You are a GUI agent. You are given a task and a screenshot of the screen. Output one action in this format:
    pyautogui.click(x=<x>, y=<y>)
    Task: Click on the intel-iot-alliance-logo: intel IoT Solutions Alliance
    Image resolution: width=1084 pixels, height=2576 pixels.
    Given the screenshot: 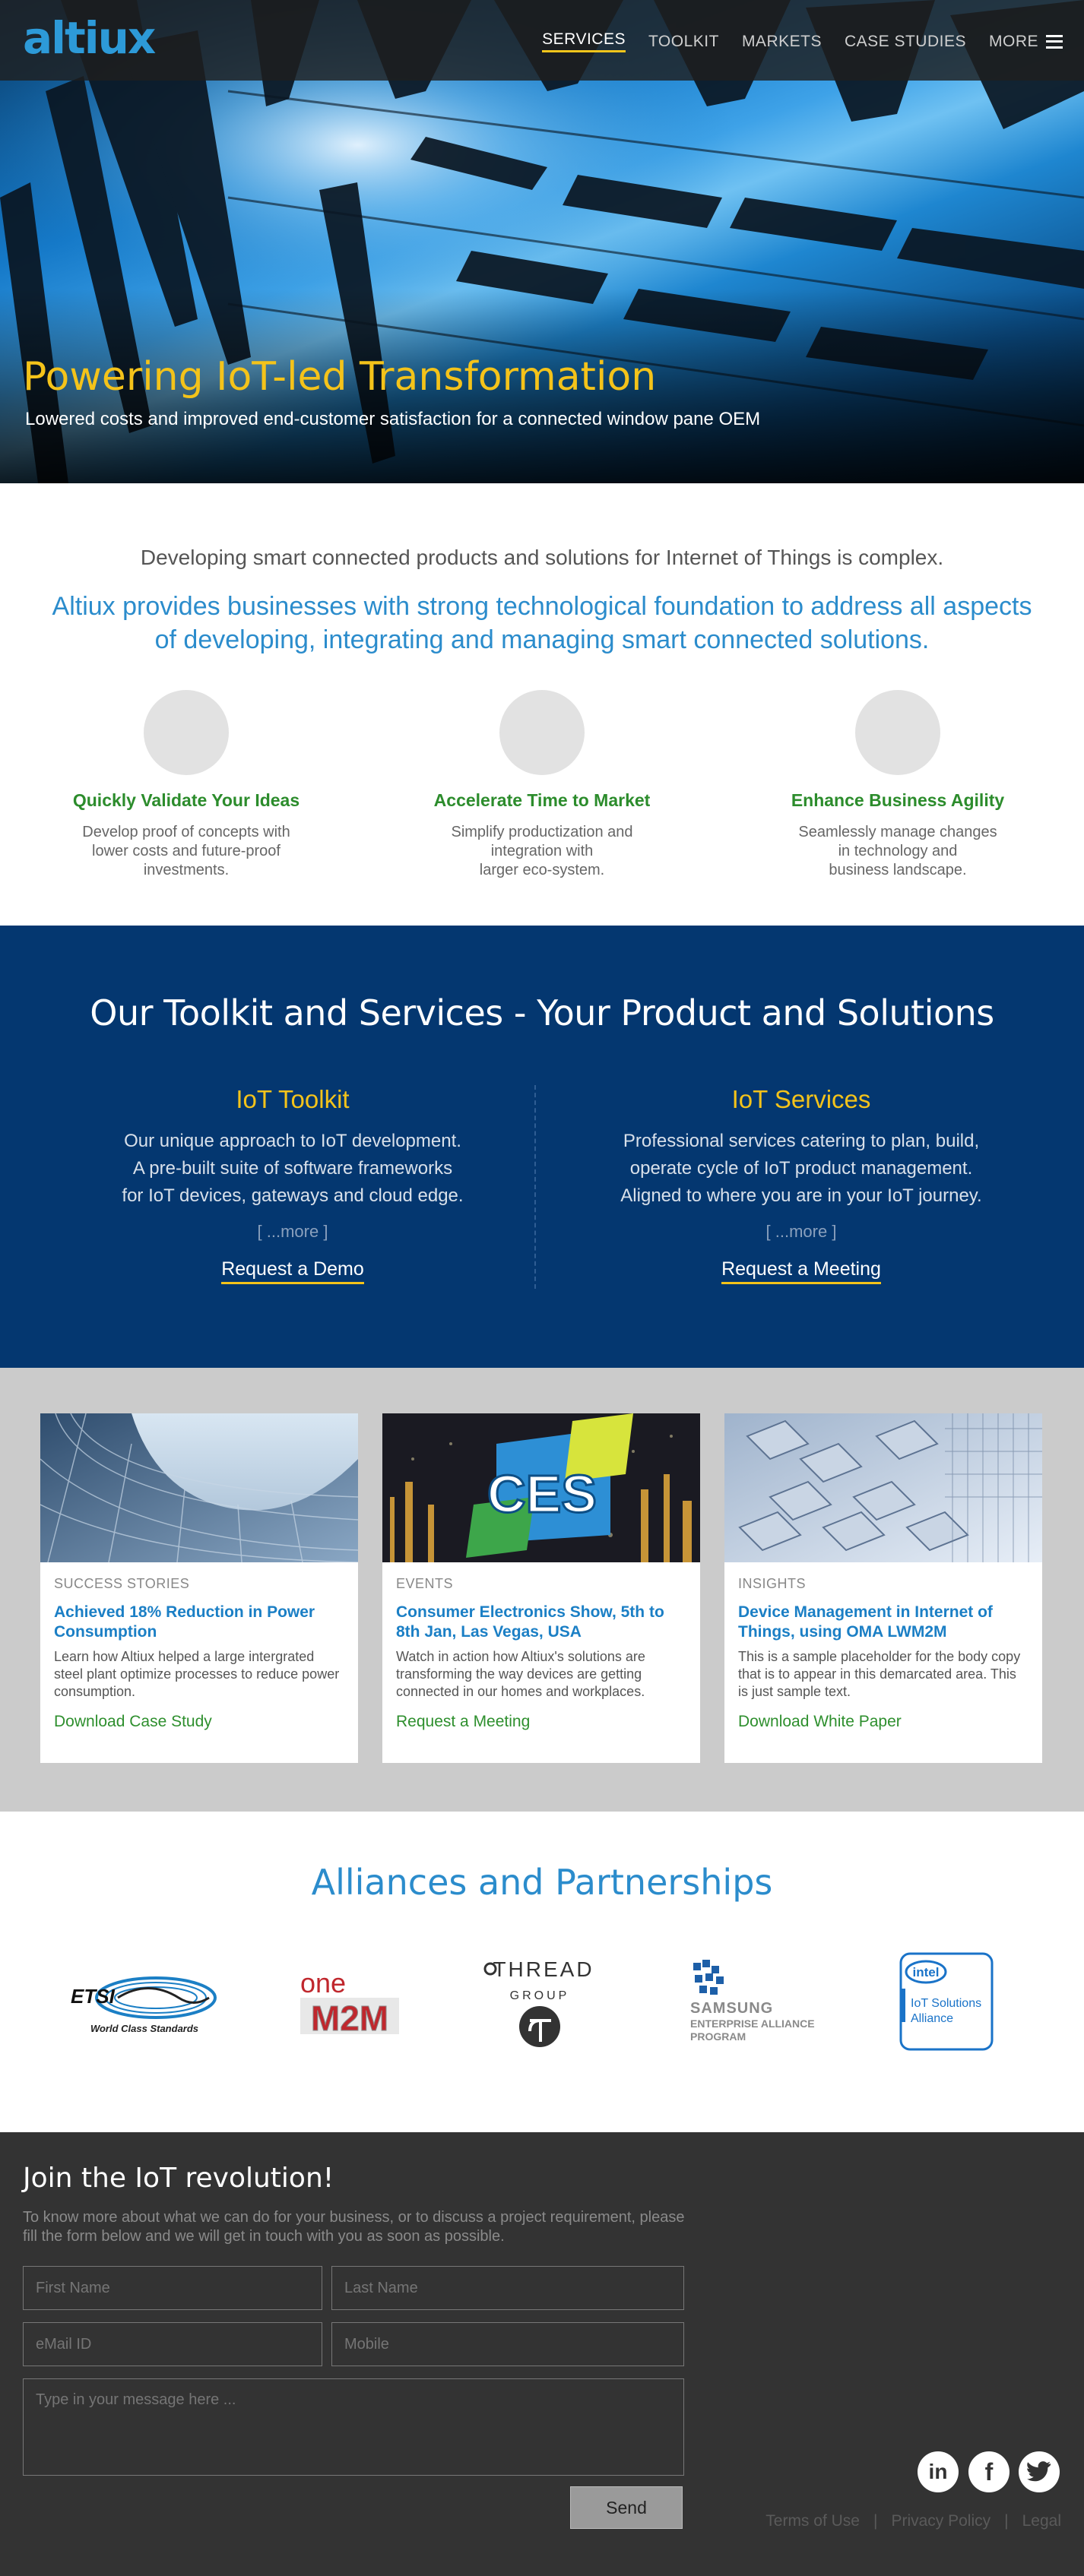 What is the action you would take?
    pyautogui.click(x=947, y=2001)
    